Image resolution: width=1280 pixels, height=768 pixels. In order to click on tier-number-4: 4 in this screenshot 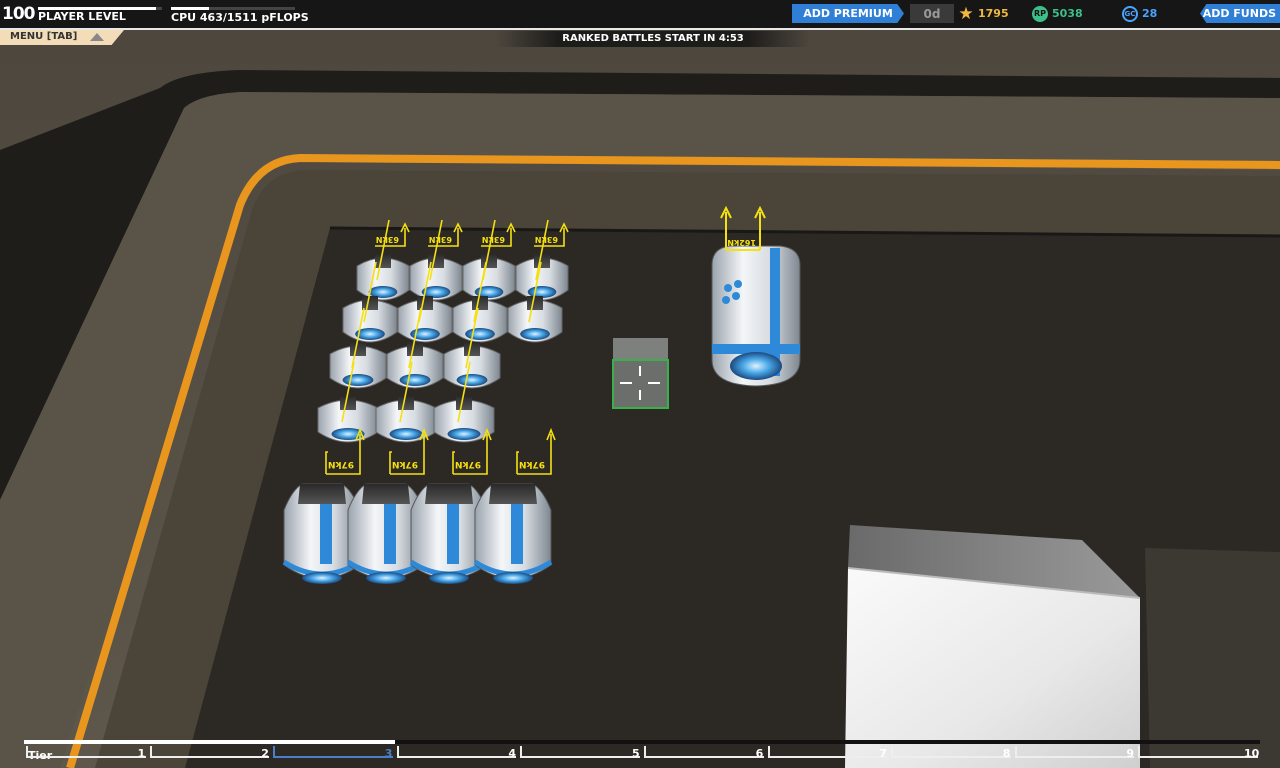, I will do `click(512, 753)`.